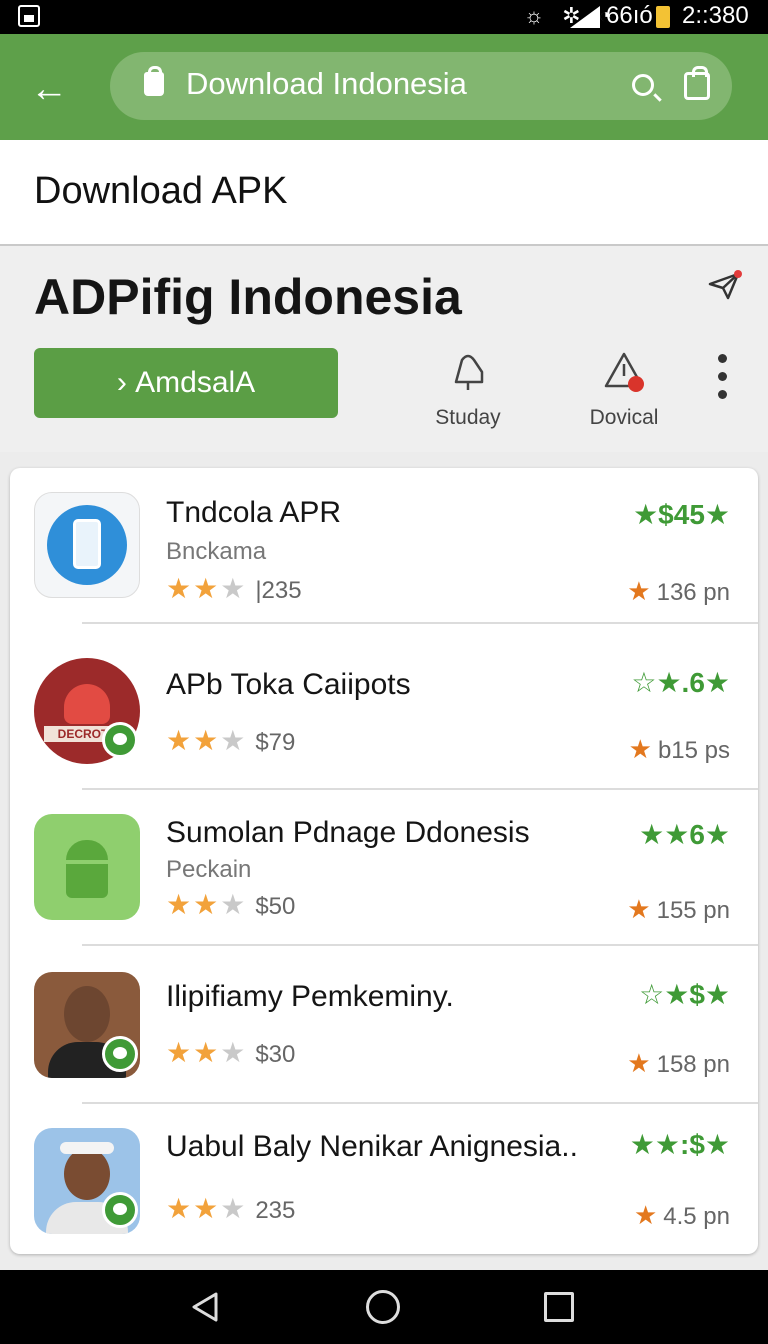 The image size is (768, 1344). Describe the element at coordinates (679, 749) in the screenshot. I see `app-size: ★ b15 ps` at that location.